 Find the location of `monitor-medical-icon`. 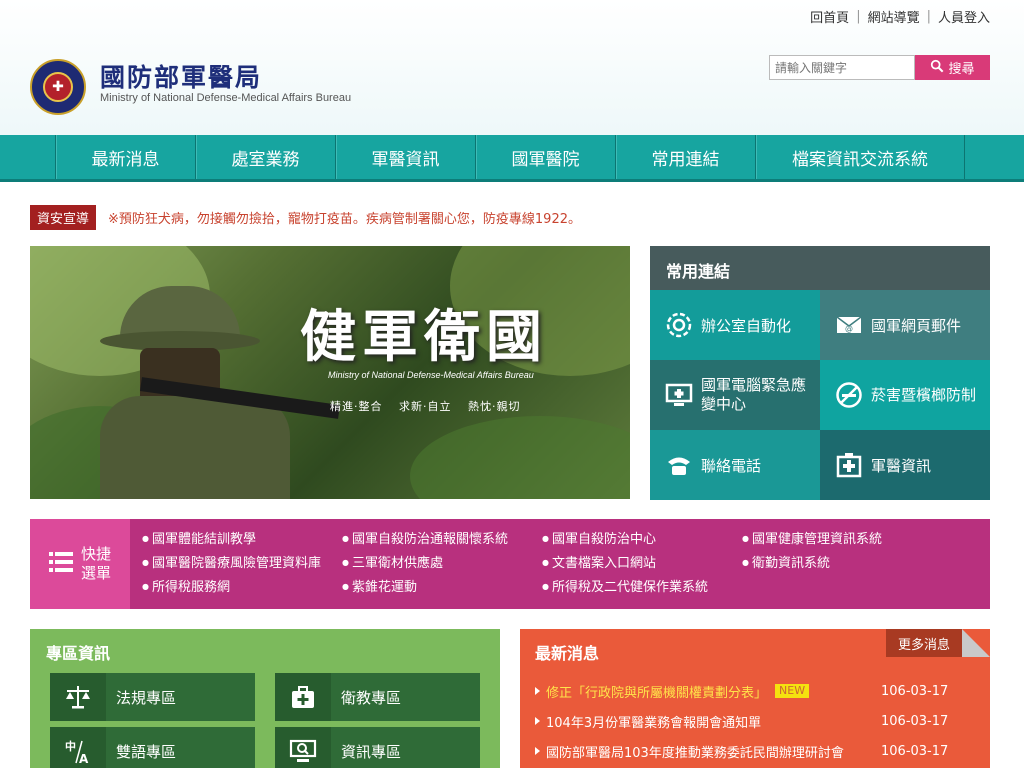

monitor-medical-icon is located at coordinates (679, 395).